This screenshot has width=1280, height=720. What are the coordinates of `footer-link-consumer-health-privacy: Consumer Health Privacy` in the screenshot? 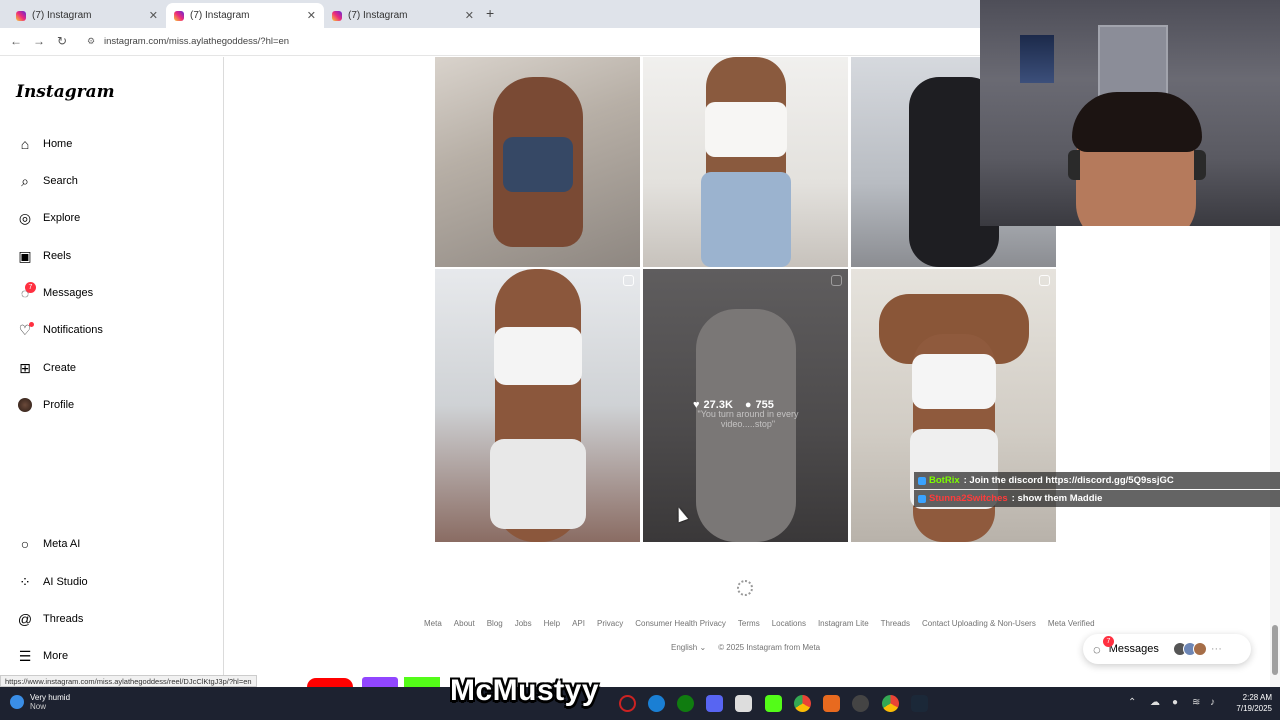 It's located at (680, 623).